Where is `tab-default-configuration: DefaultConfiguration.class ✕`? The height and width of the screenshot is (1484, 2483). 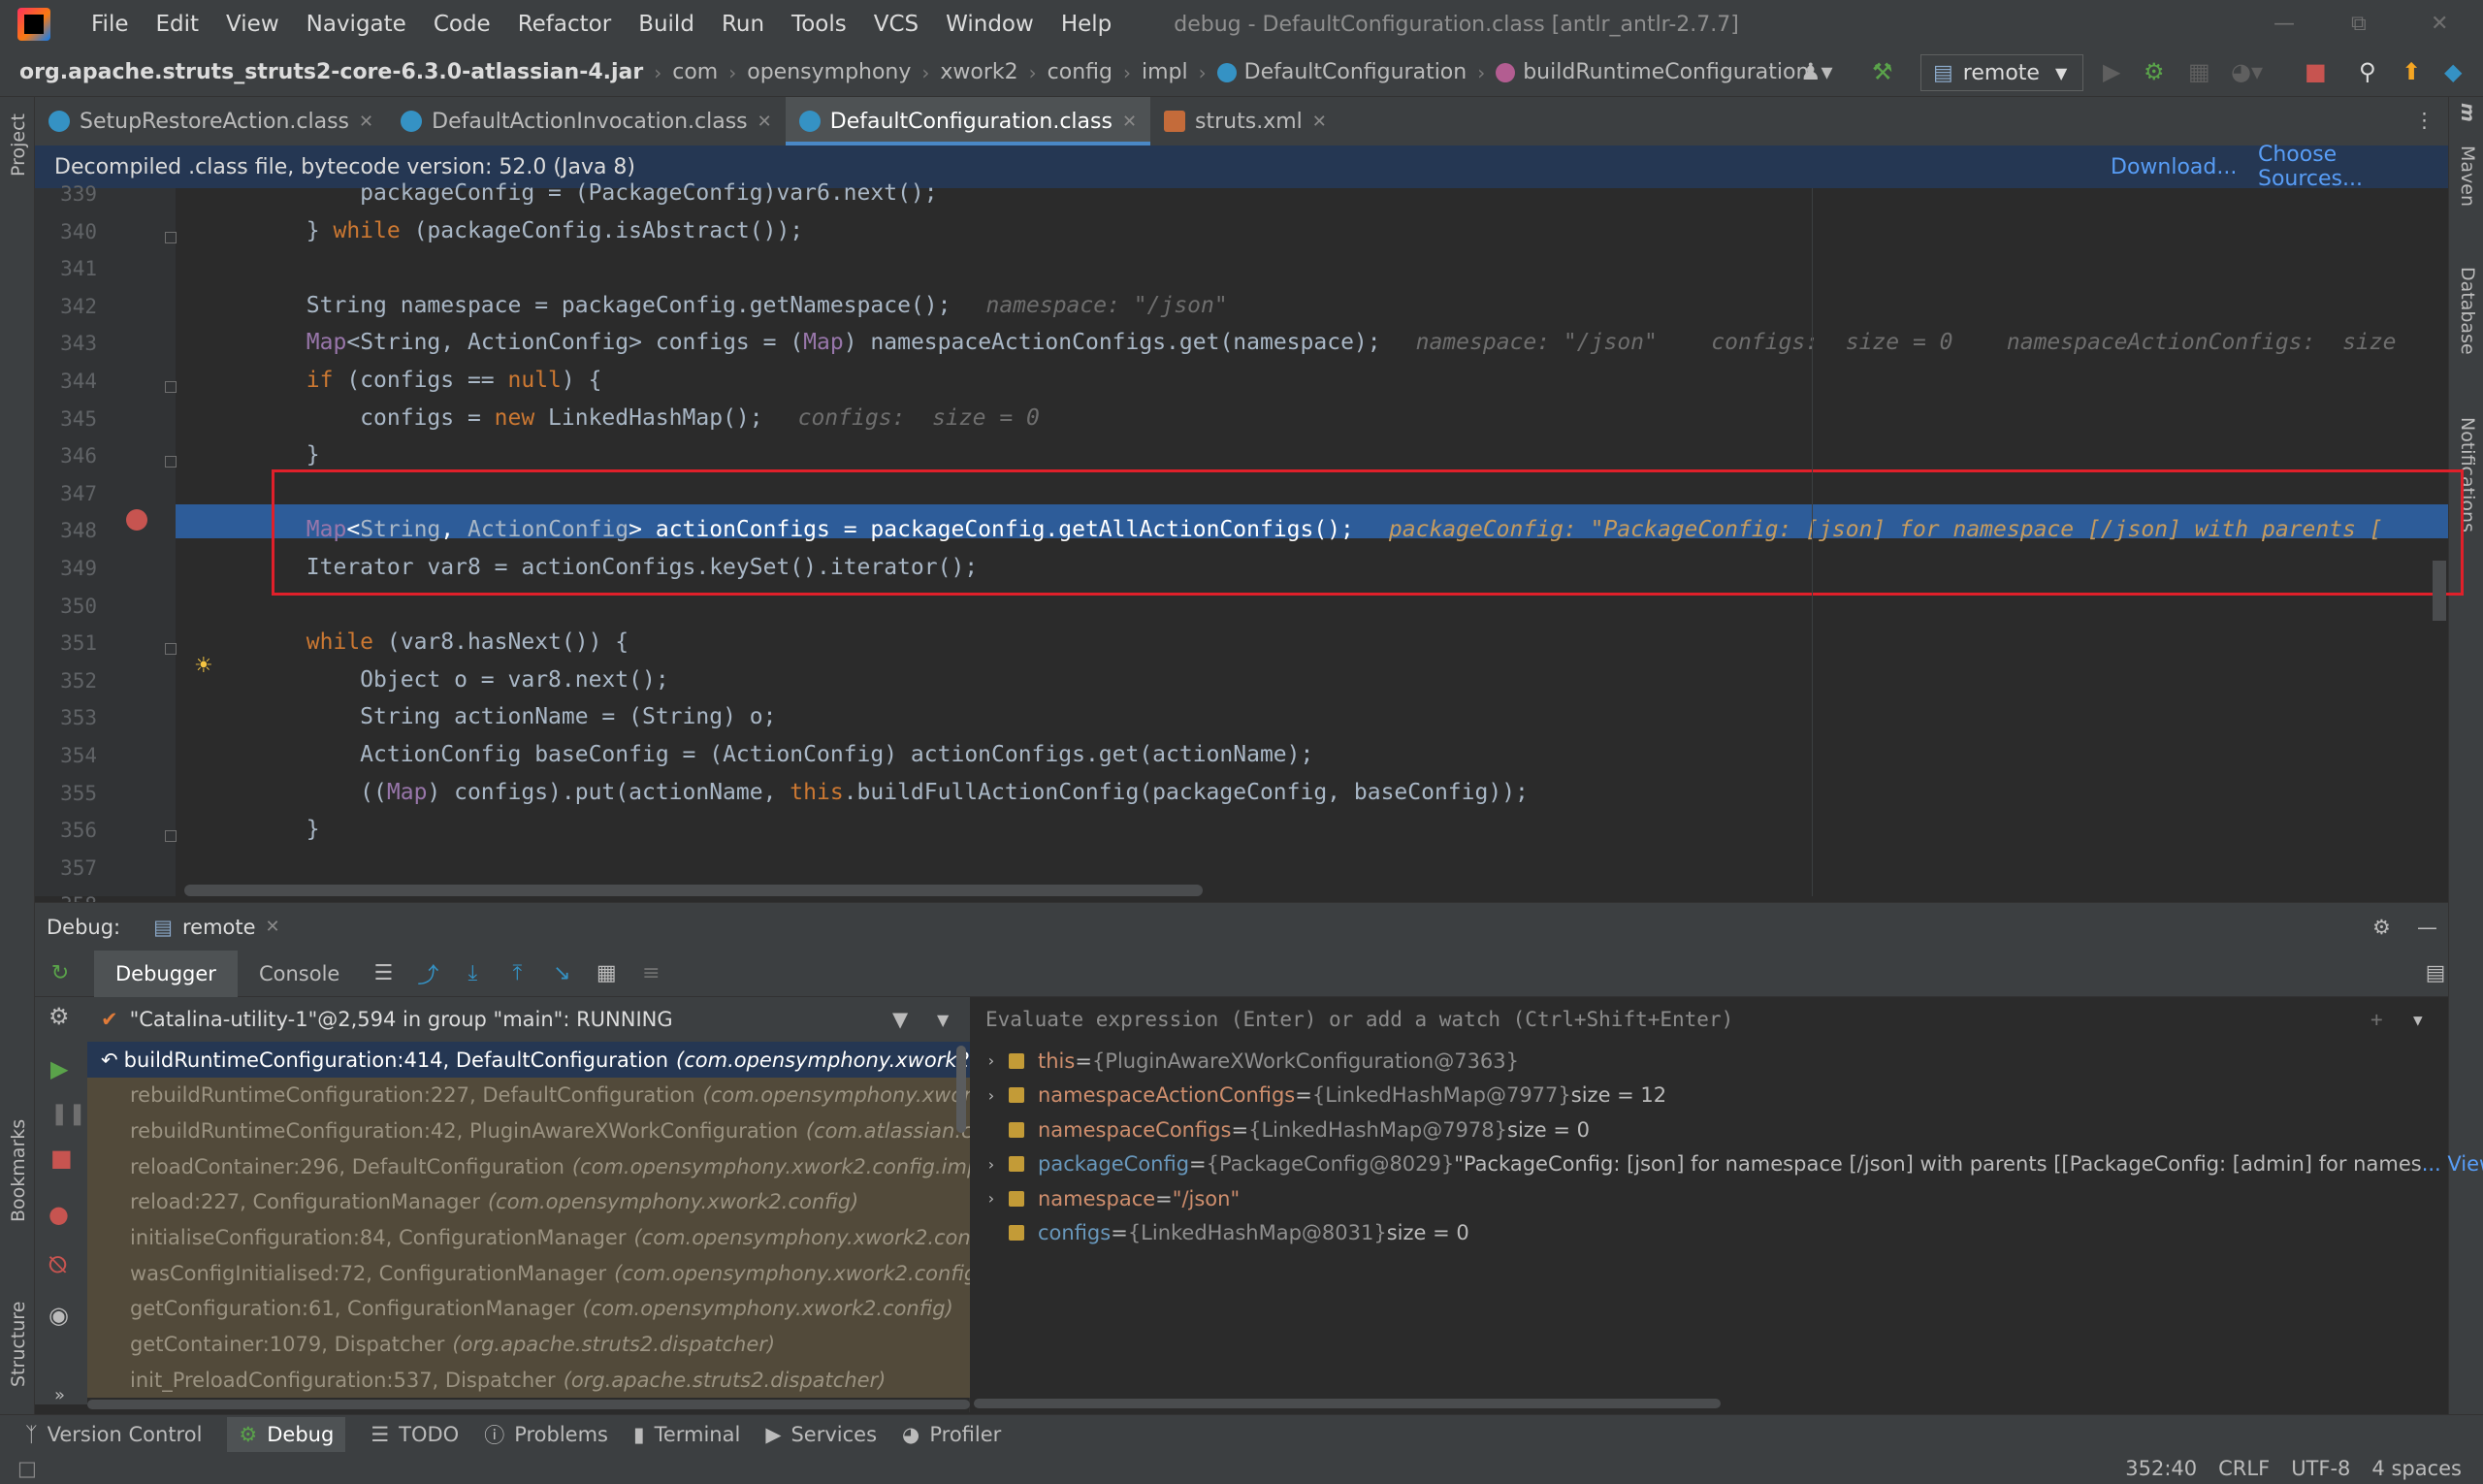 tab-default-configuration: DefaultConfiguration.class ✕ is located at coordinates (968, 121).